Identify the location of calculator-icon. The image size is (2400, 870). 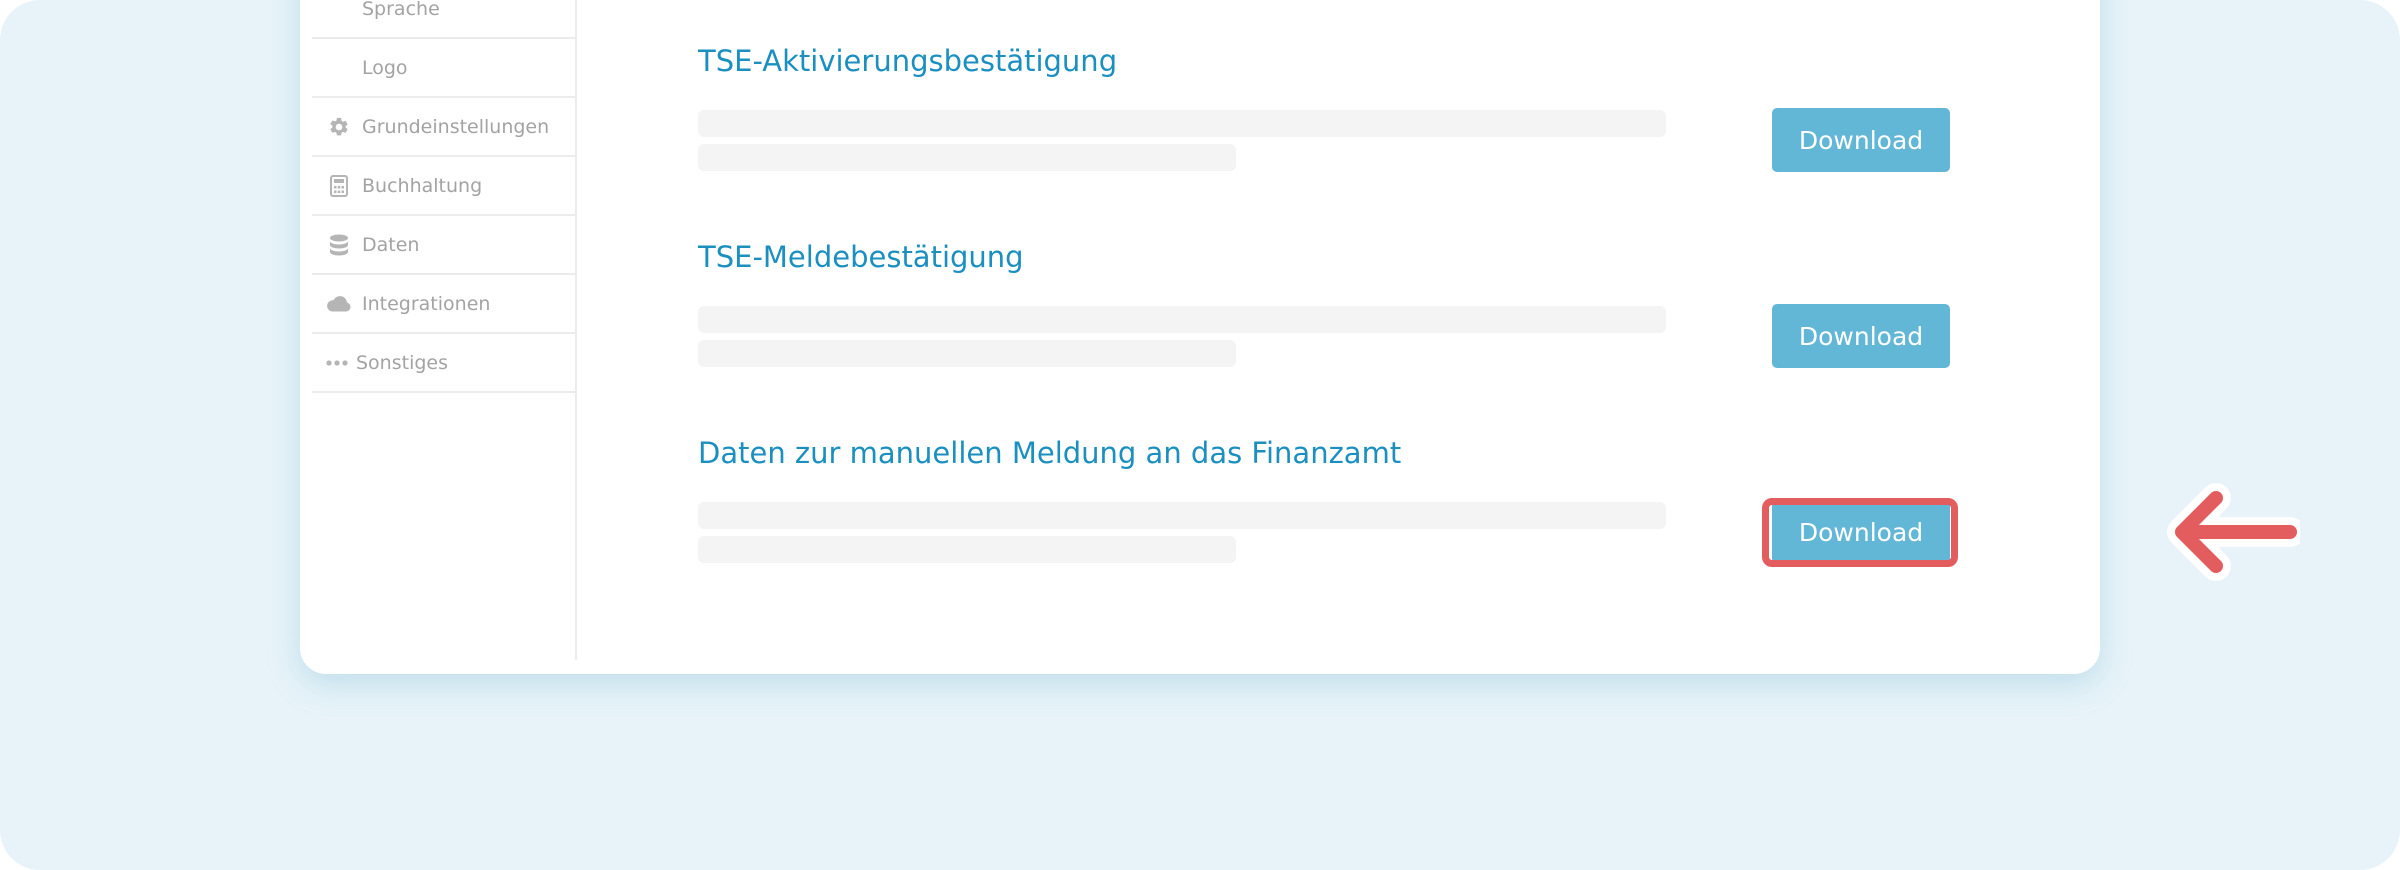
(339, 186).